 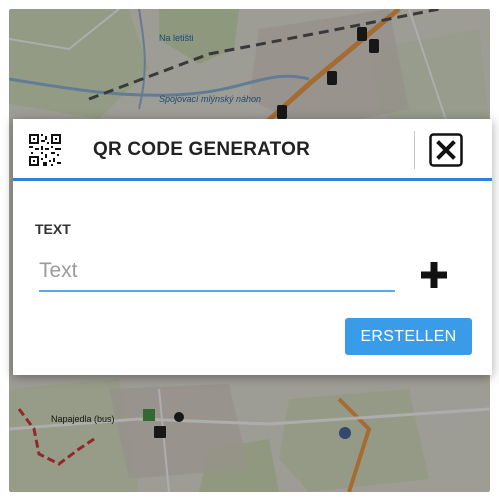 I want to click on text-input, so click(x=217, y=272).